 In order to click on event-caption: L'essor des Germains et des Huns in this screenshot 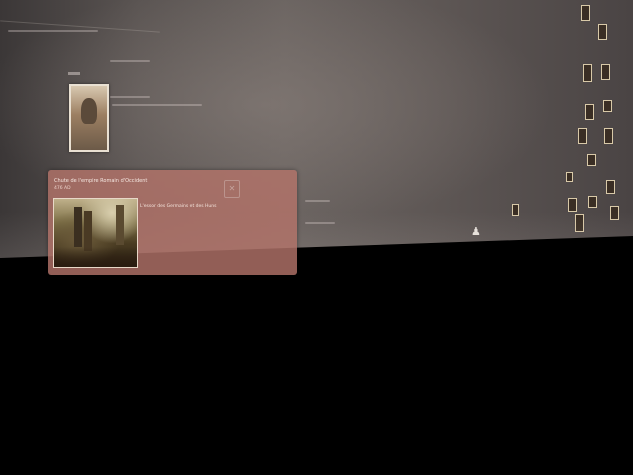, I will do `click(178, 206)`.